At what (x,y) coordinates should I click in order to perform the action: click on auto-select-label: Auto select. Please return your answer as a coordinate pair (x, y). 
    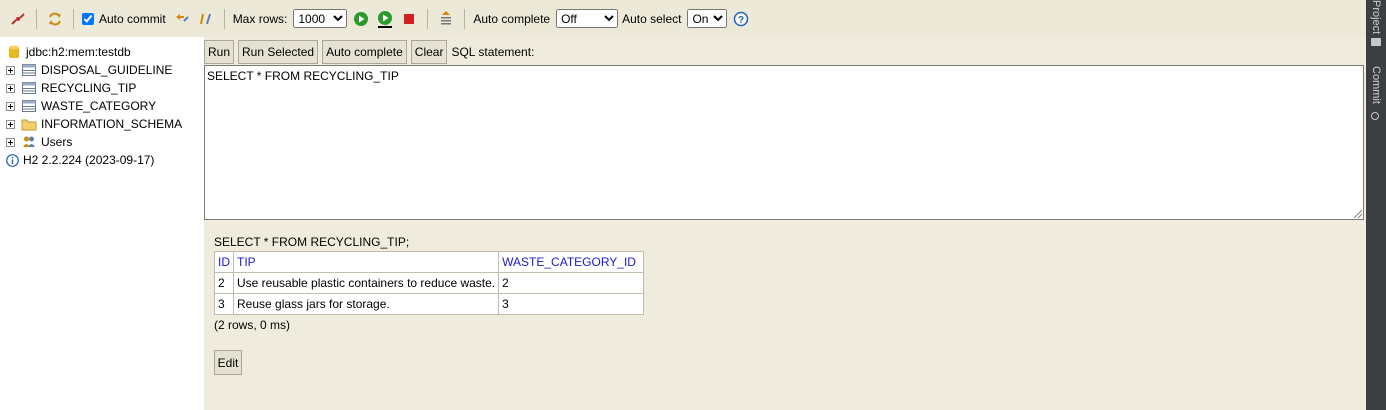
    Looking at the image, I should click on (652, 18).